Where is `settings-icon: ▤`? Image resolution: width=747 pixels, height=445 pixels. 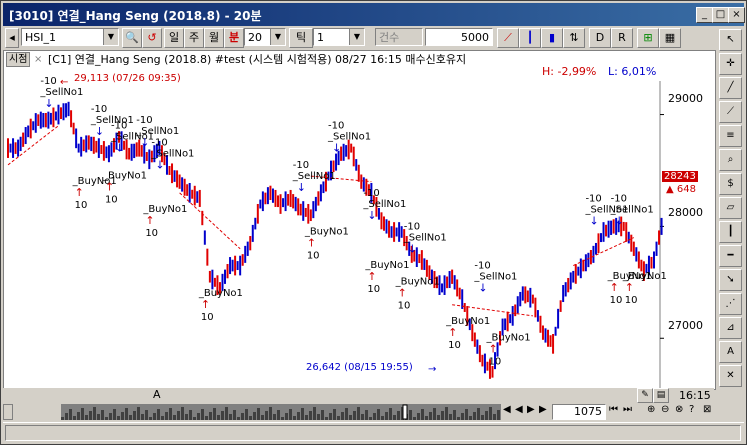 settings-icon: ▤ is located at coordinates (661, 395).